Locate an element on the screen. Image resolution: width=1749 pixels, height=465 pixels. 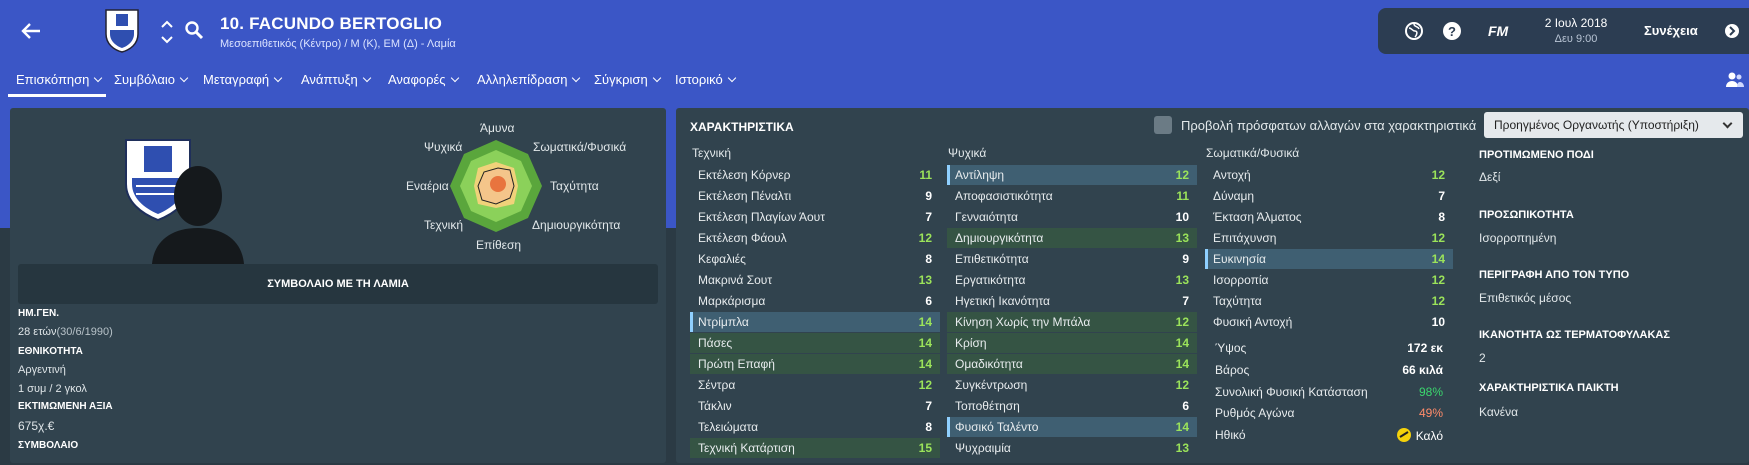
tab-contract: Συμβόλαιο is located at coordinates (150, 79).